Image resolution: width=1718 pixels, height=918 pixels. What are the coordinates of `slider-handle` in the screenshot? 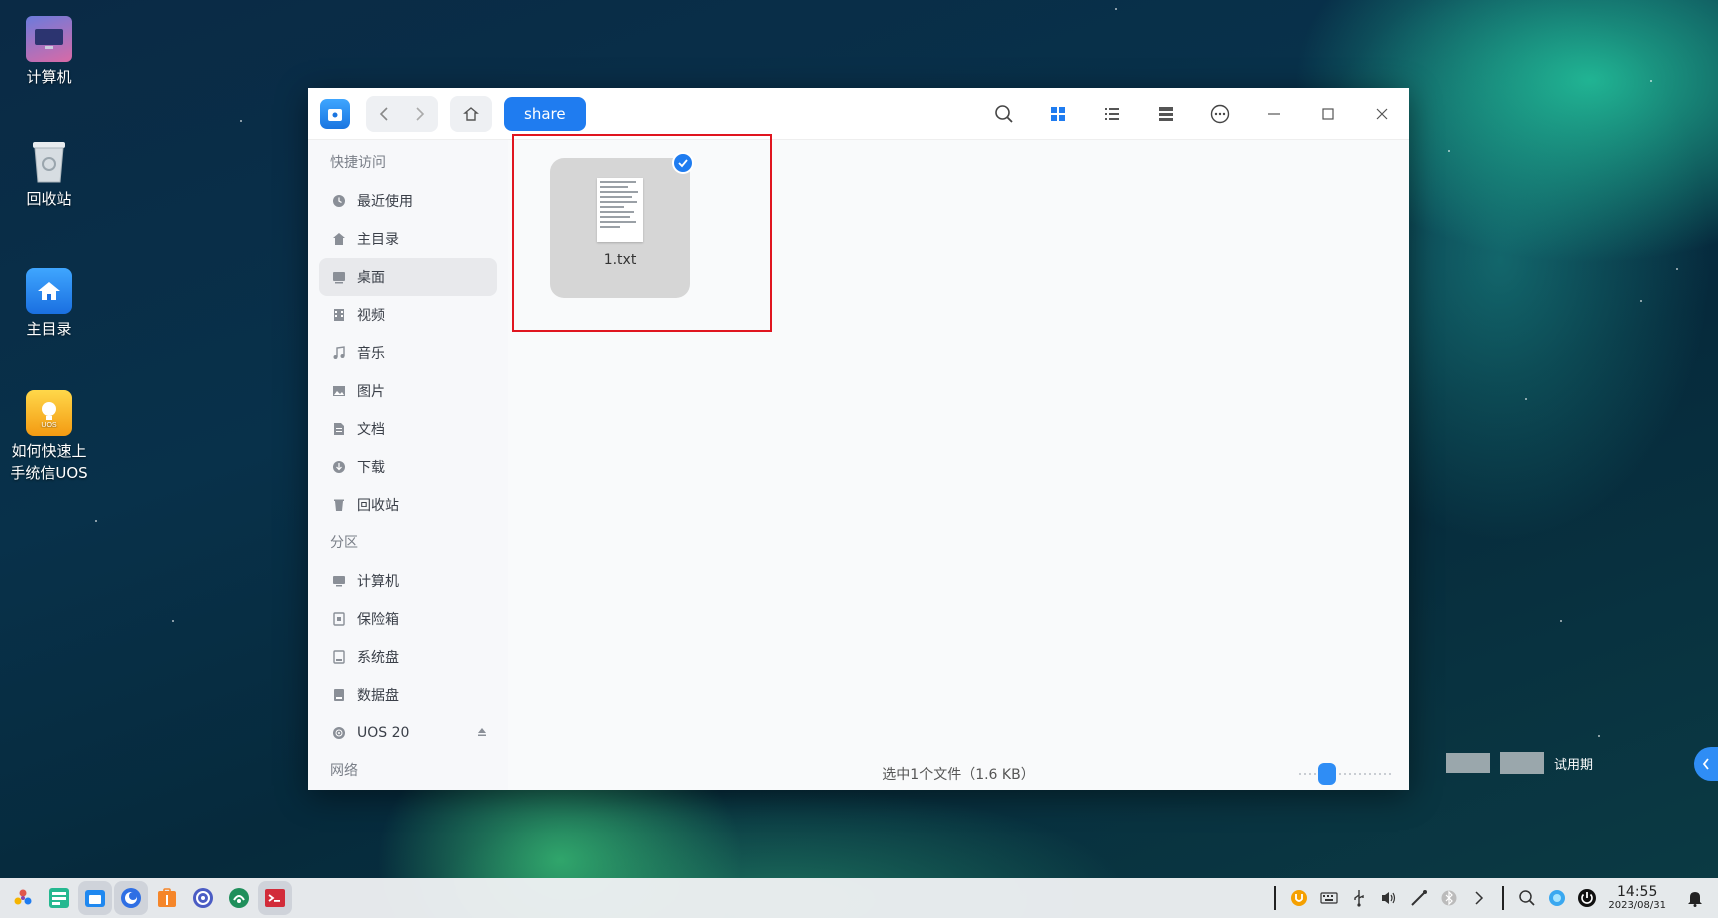 It's located at (1326, 774).